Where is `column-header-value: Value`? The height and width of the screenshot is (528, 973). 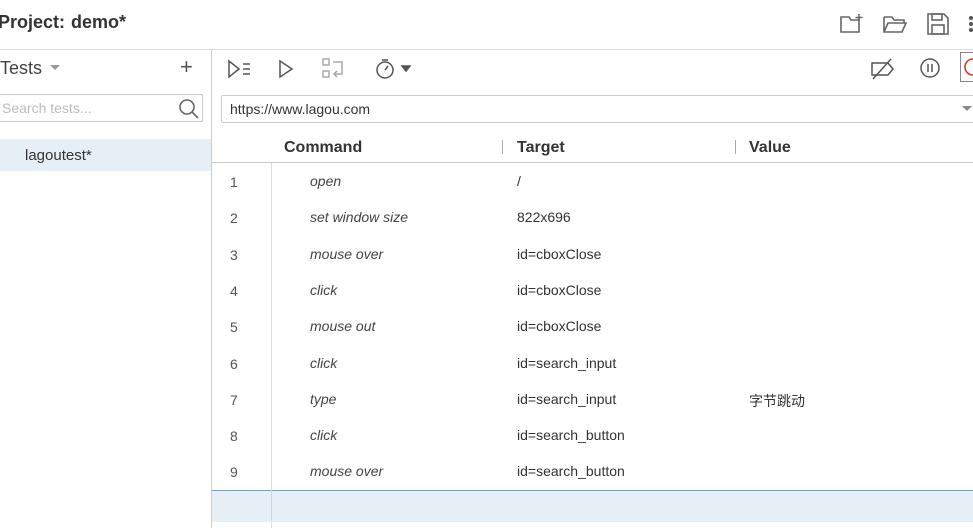
column-header-value: Value is located at coordinates (770, 148).